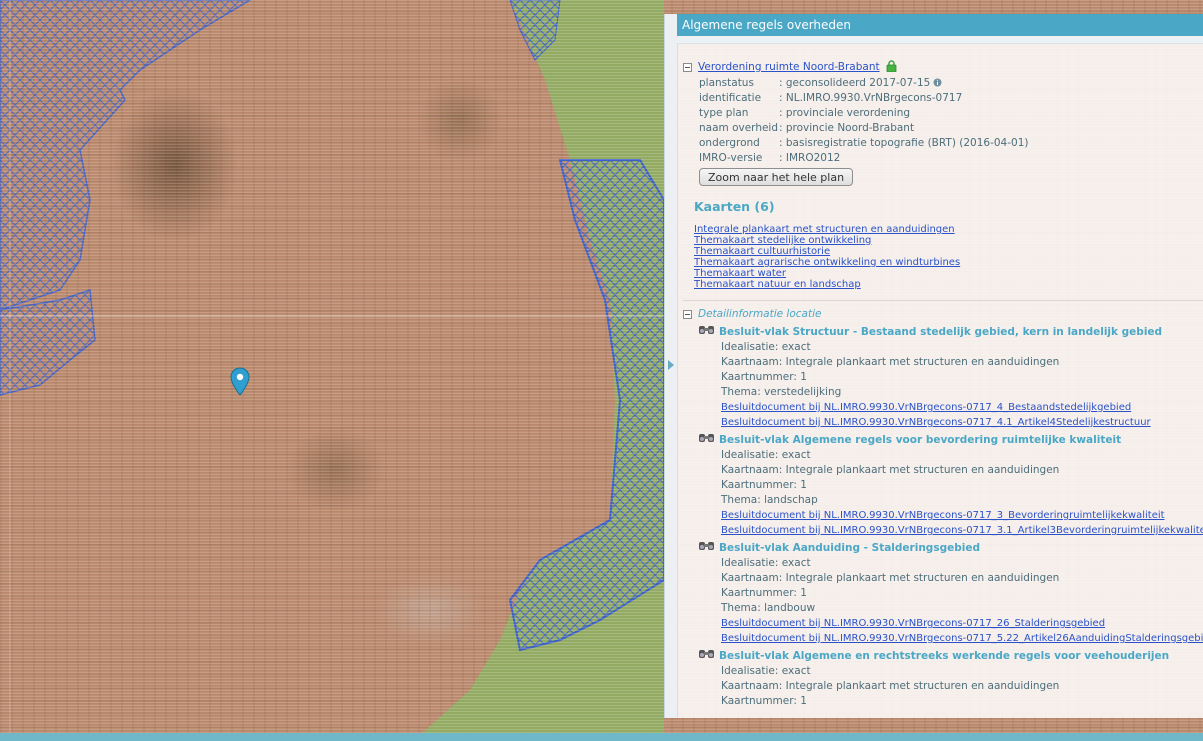 Image resolution: width=1203 pixels, height=741 pixels. I want to click on map-link: Themakaart cultuurhistorie, so click(948, 251).